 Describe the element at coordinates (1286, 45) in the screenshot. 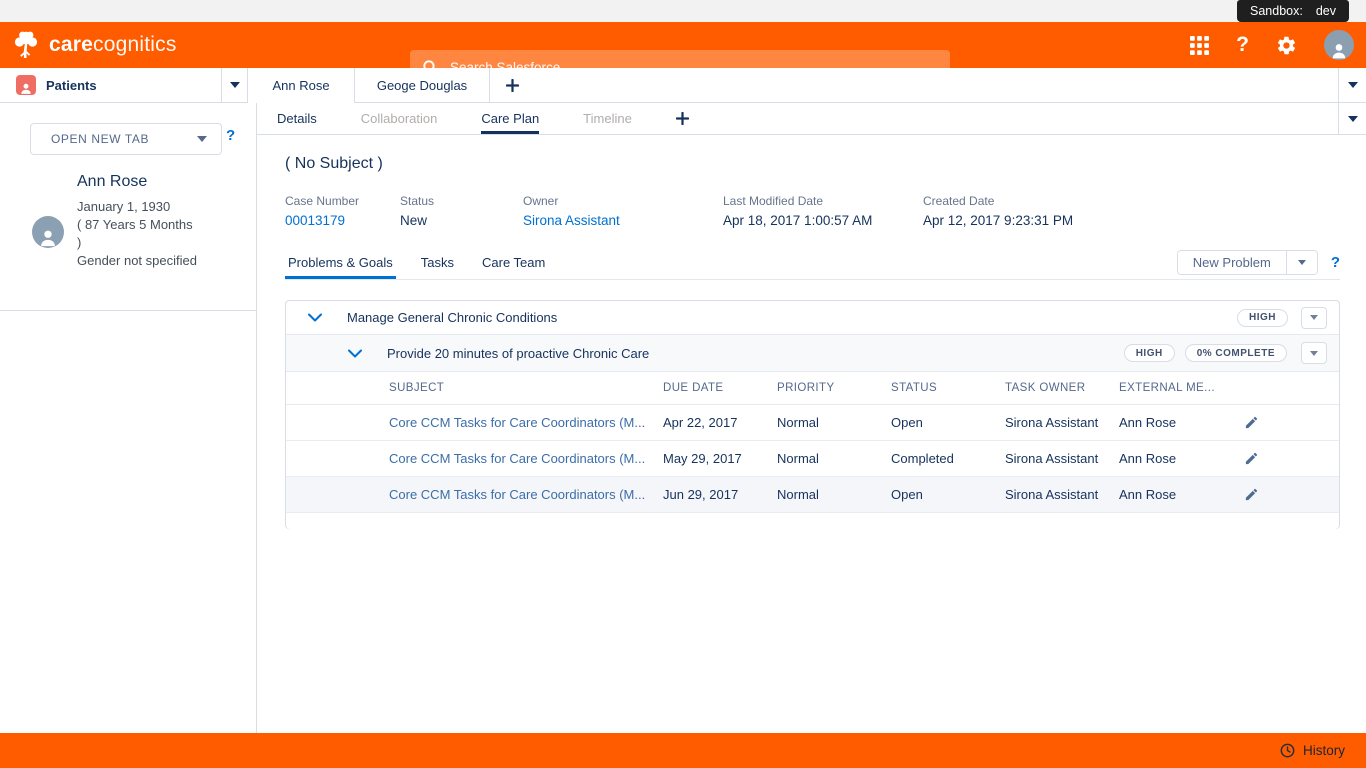

I see `setup-gear-icon` at that location.